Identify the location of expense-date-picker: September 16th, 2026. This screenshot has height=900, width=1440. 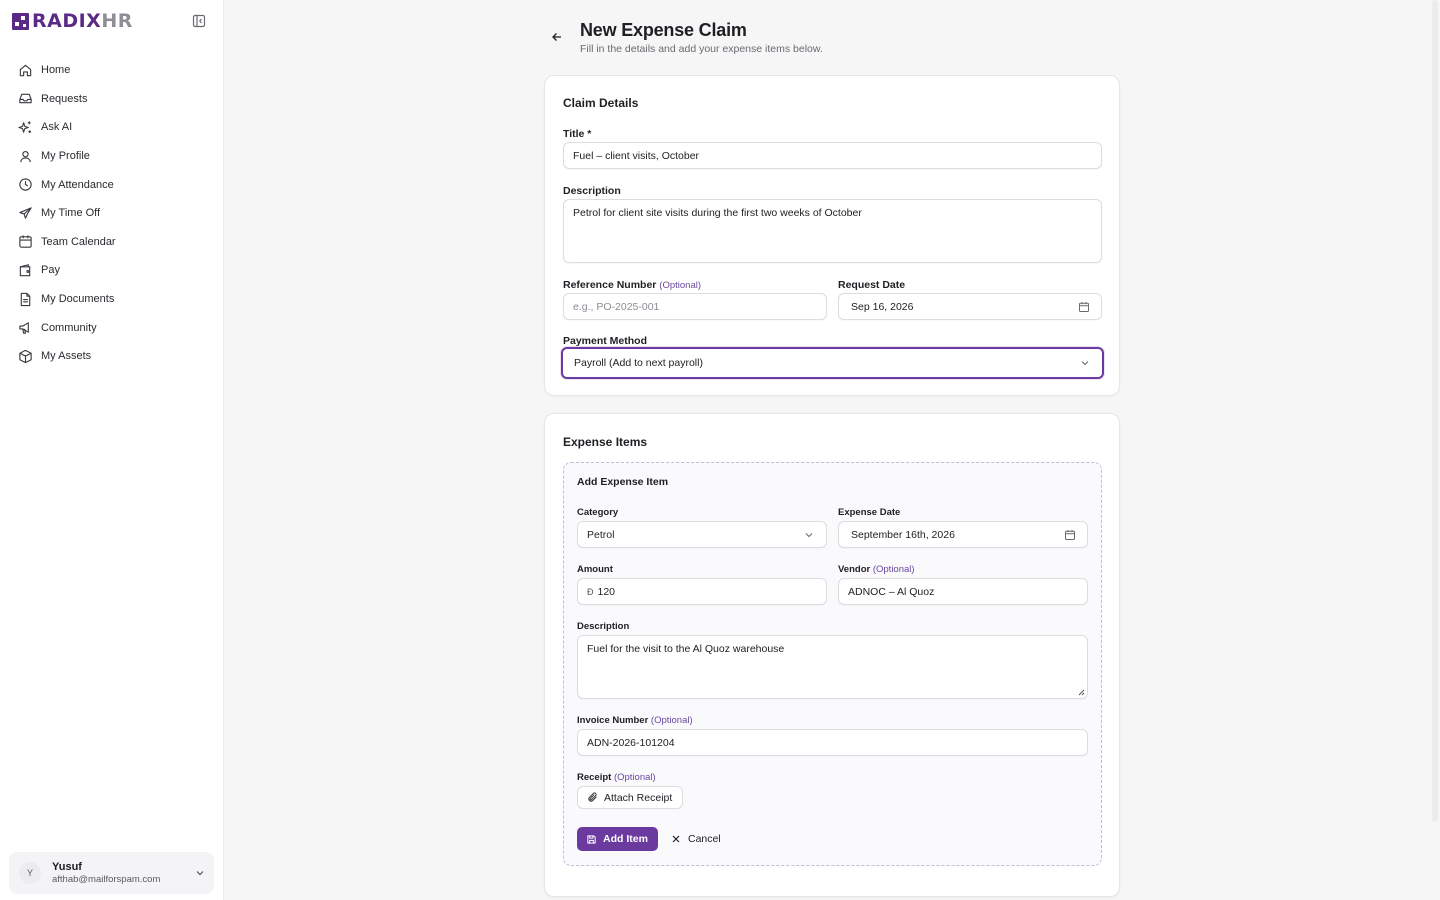
(963, 534).